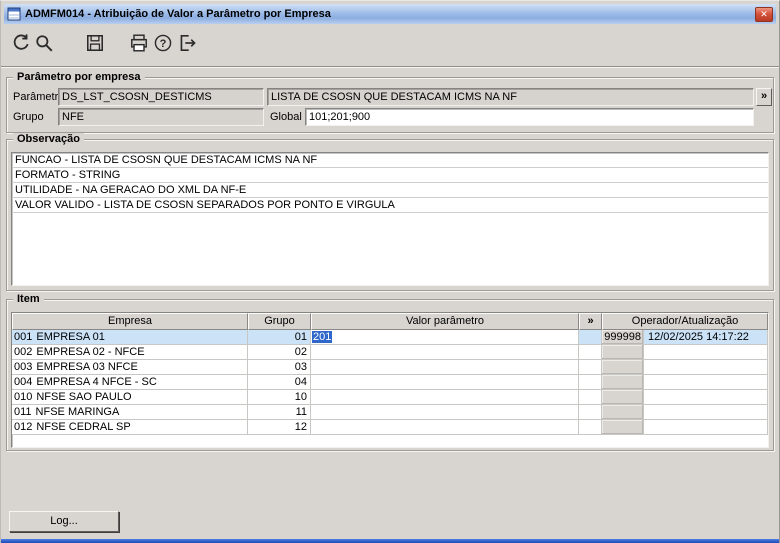 This screenshot has width=780, height=543. What do you see at coordinates (529, 117) in the screenshot?
I see `global-field: 101;201;900` at bounding box center [529, 117].